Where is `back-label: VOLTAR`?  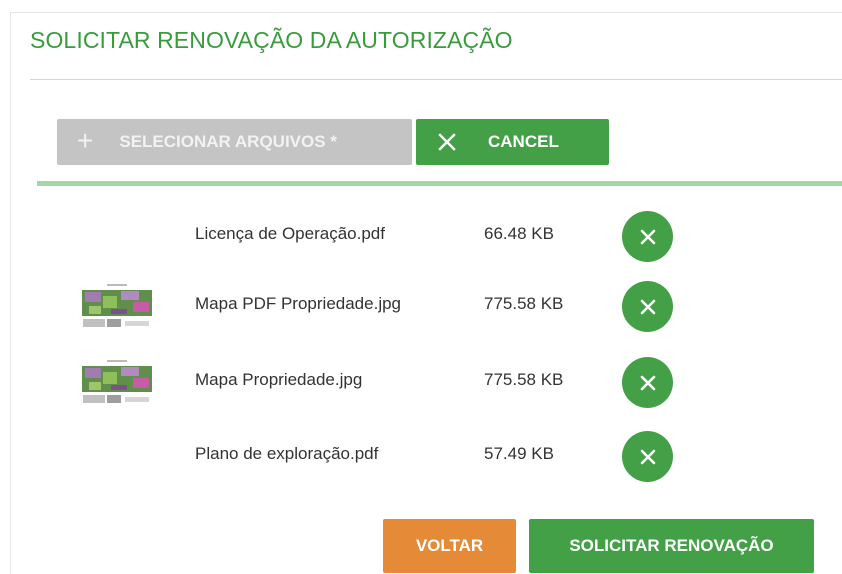 back-label: VOLTAR is located at coordinates (449, 545).